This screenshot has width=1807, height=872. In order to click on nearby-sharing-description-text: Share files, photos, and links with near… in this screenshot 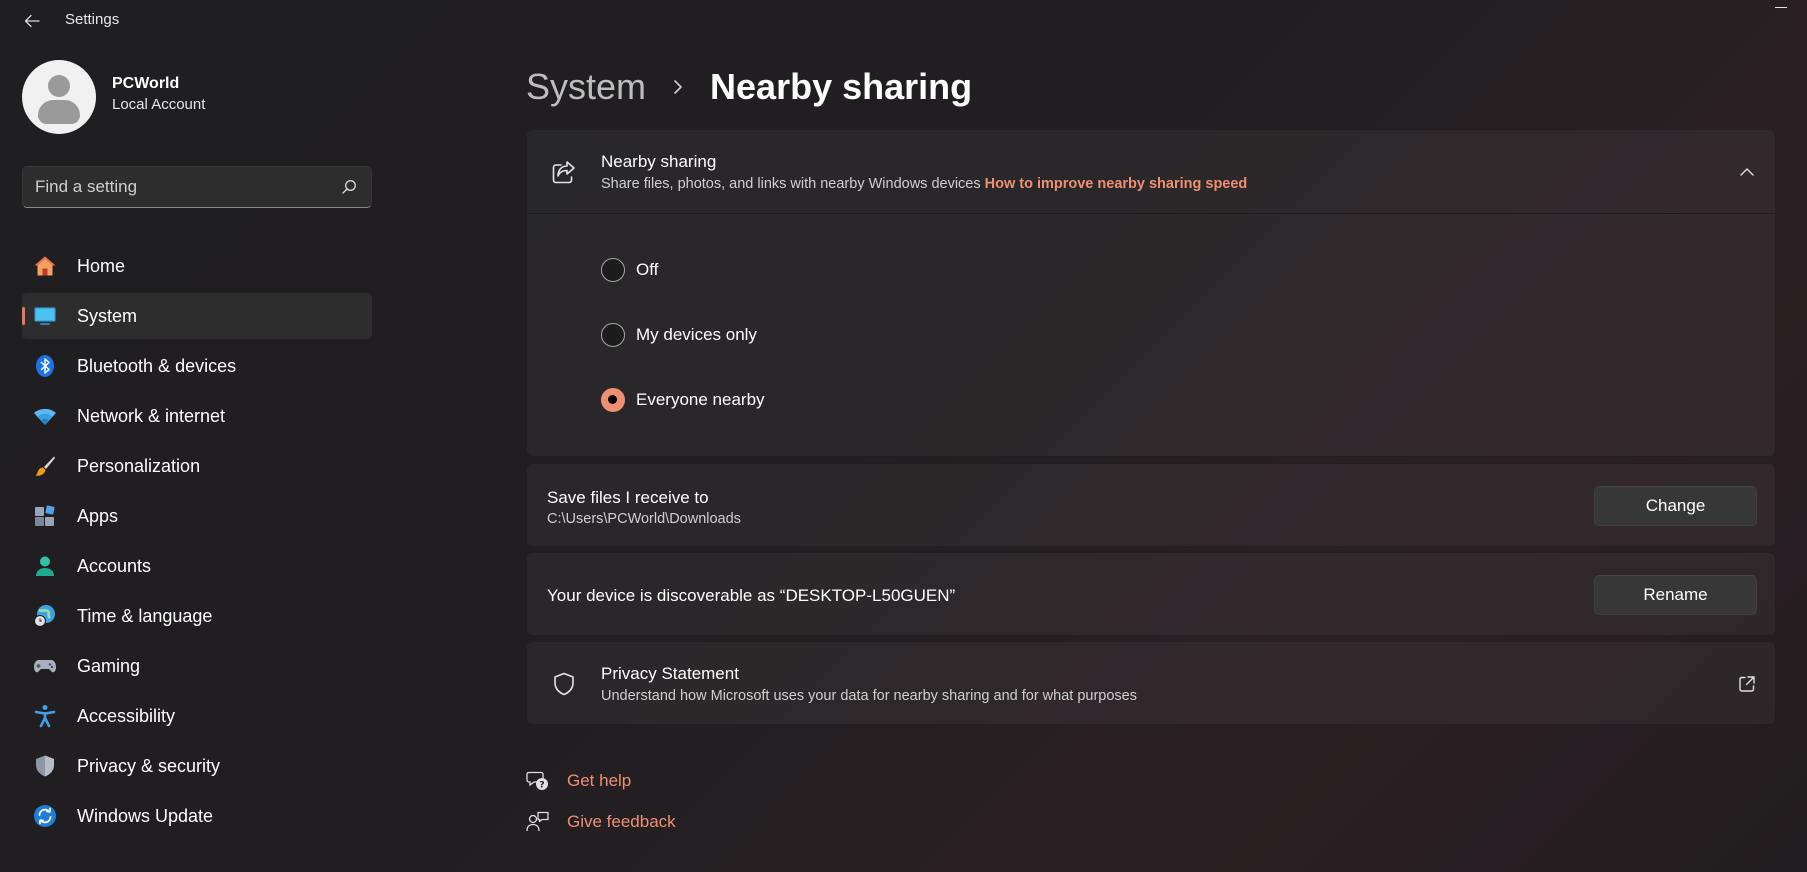, I will do `click(791, 184)`.